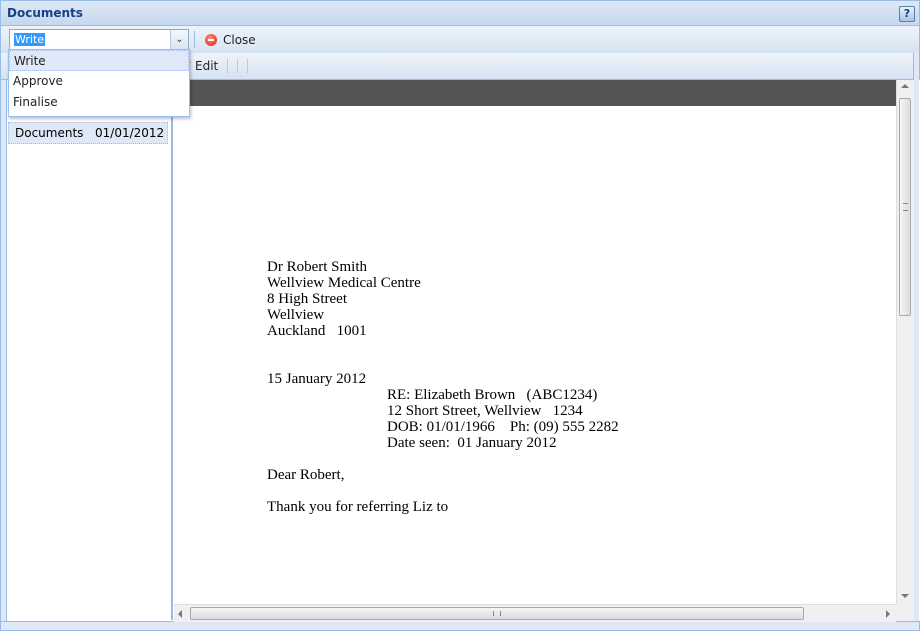 The height and width of the screenshot is (631, 920). I want to click on vertical-scrollbar, so click(905, 342).